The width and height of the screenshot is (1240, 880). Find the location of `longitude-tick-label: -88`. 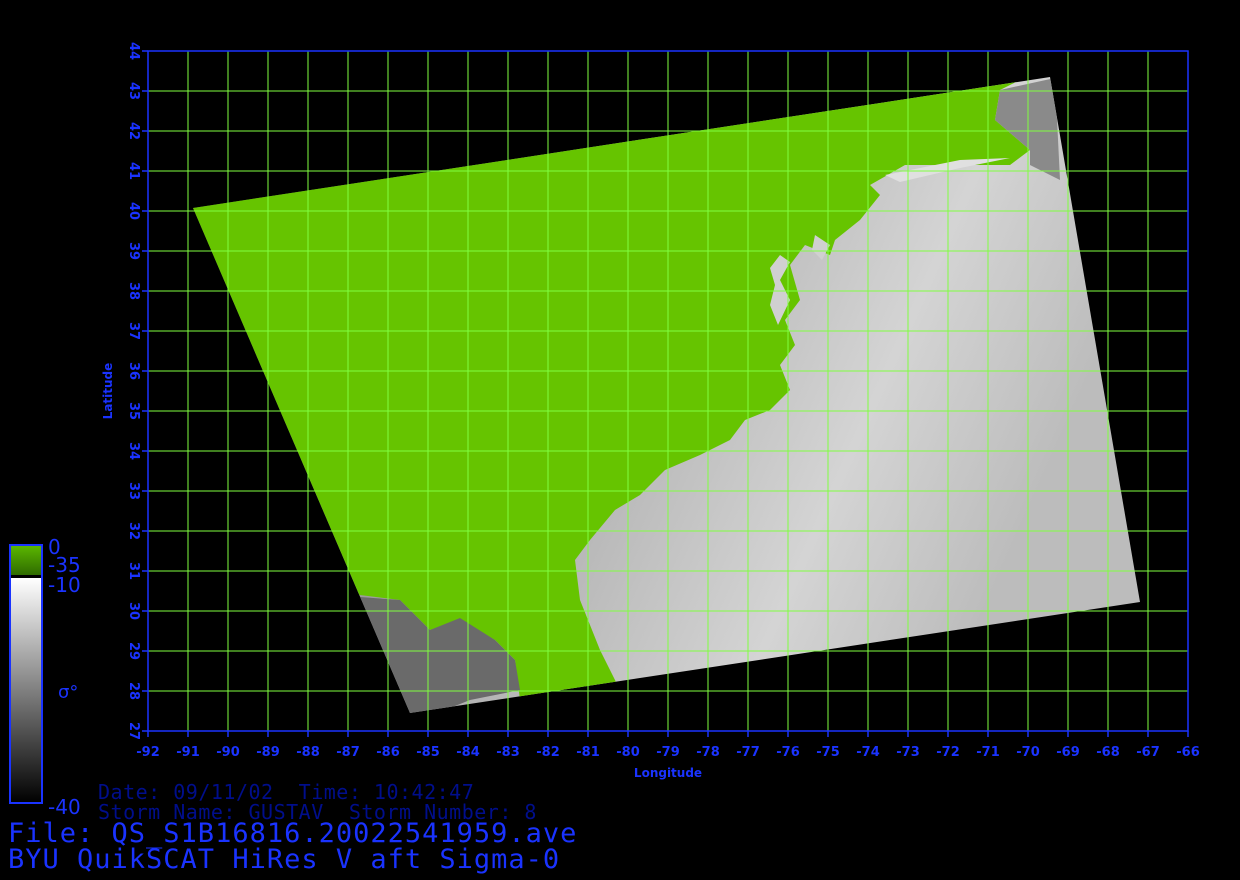

longitude-tick-label: -88 is located at coordinates (308, 752).